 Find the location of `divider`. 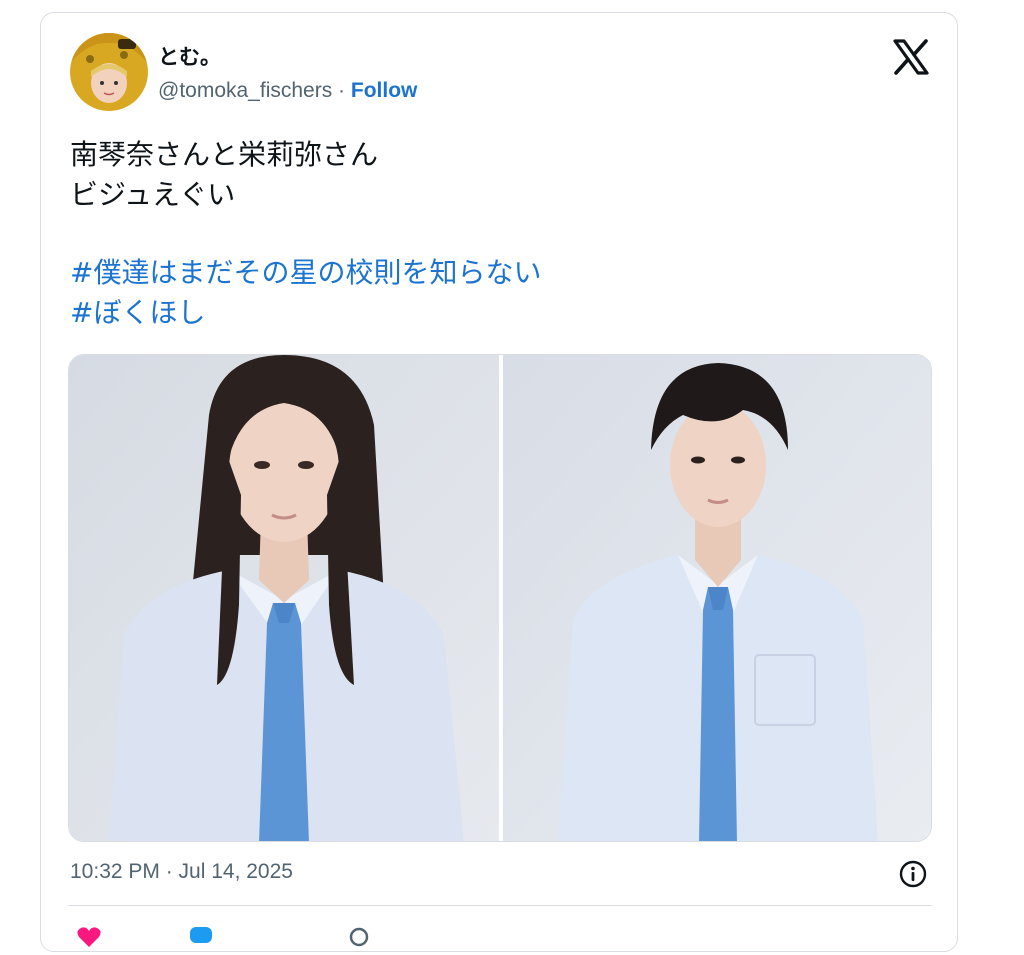

divider is located at coordinates (500, 905).